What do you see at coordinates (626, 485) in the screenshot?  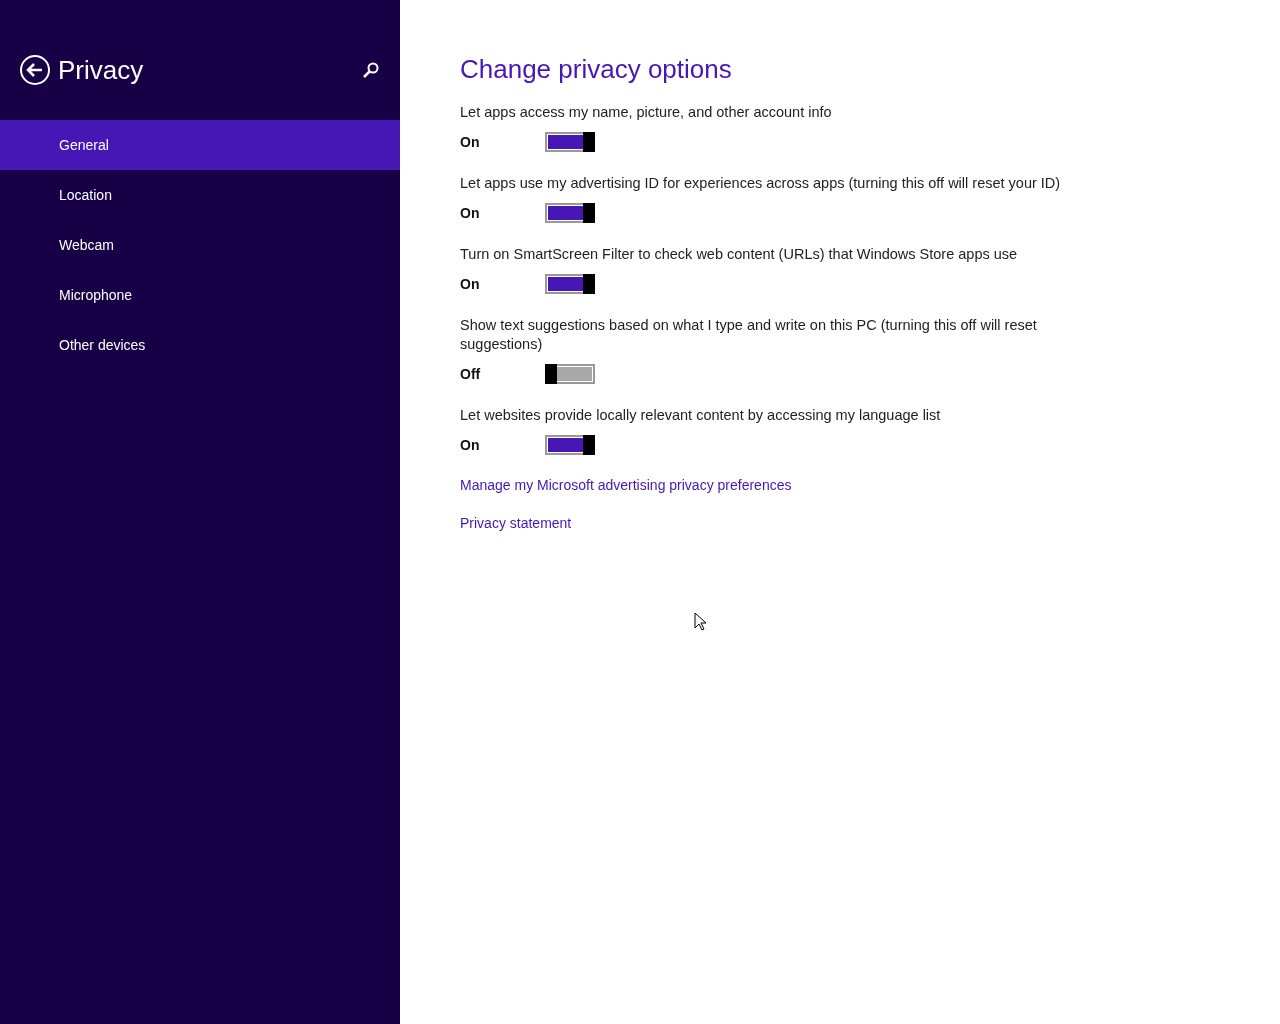 I see `link: Manage my Microsoft advertising privacy preferences` at bounding box center [626, 485].